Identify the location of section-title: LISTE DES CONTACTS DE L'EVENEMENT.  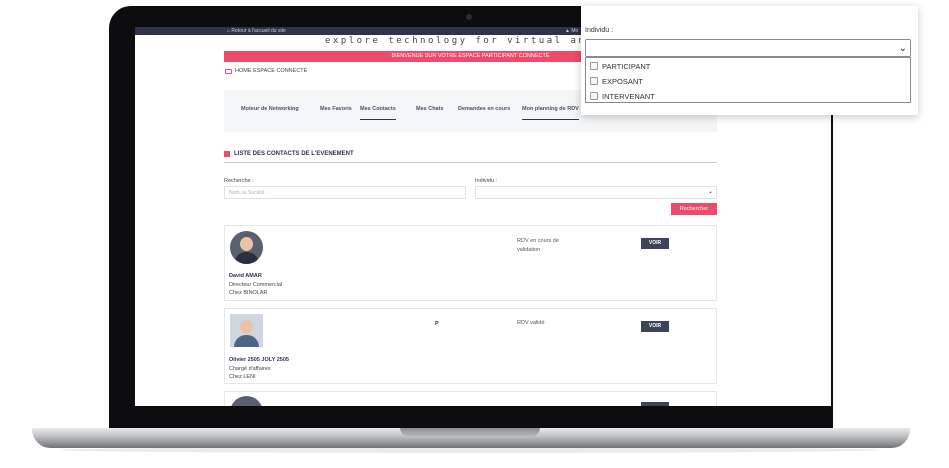
(294, 154).